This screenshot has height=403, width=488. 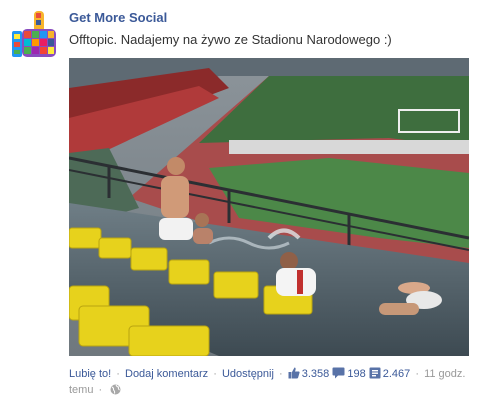 I want to click on like-link: Lubię to!, so click(x=90, y=374).